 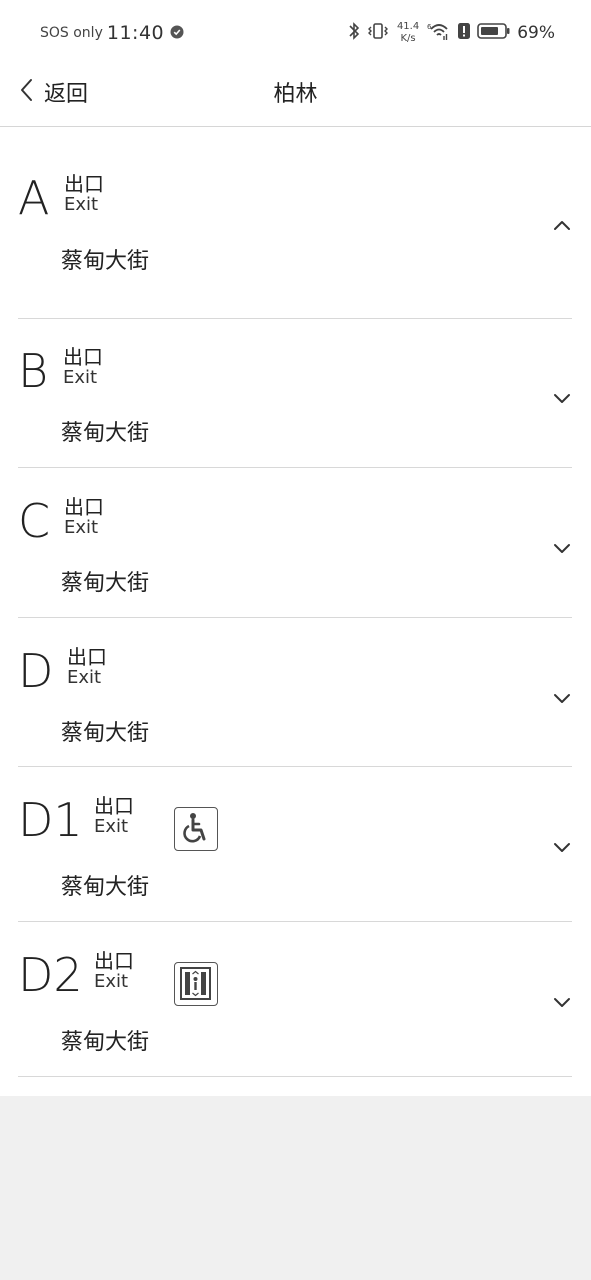 What do you see at coordinates (378, 33) in the screenshot?
I see `vibrate-icon` at bounding box center [378, 33].